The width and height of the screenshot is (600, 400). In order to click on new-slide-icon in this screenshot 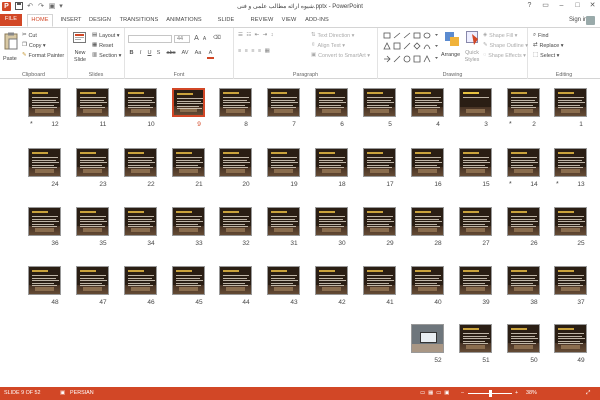, I will do `click(79, 40)`.